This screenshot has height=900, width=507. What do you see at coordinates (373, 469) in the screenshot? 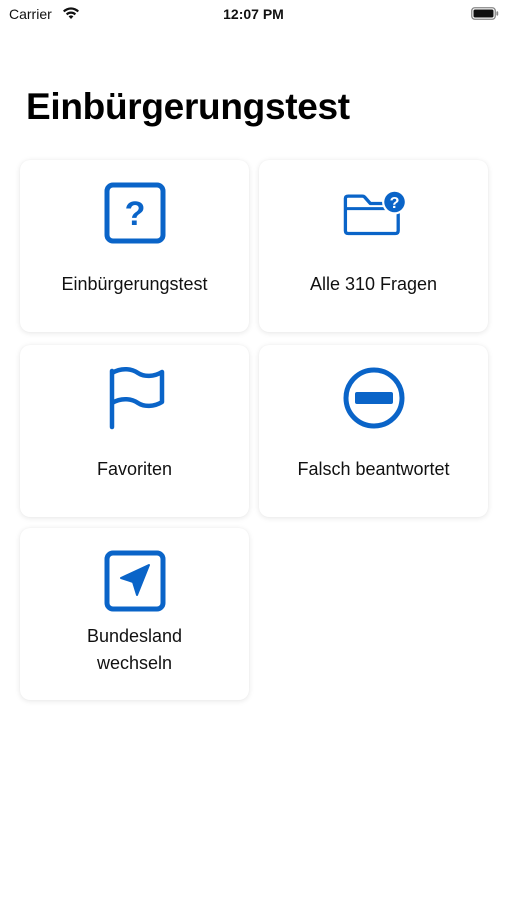
I see `tile-label: Falsch beantwortet` at bounding box center [373, 469].